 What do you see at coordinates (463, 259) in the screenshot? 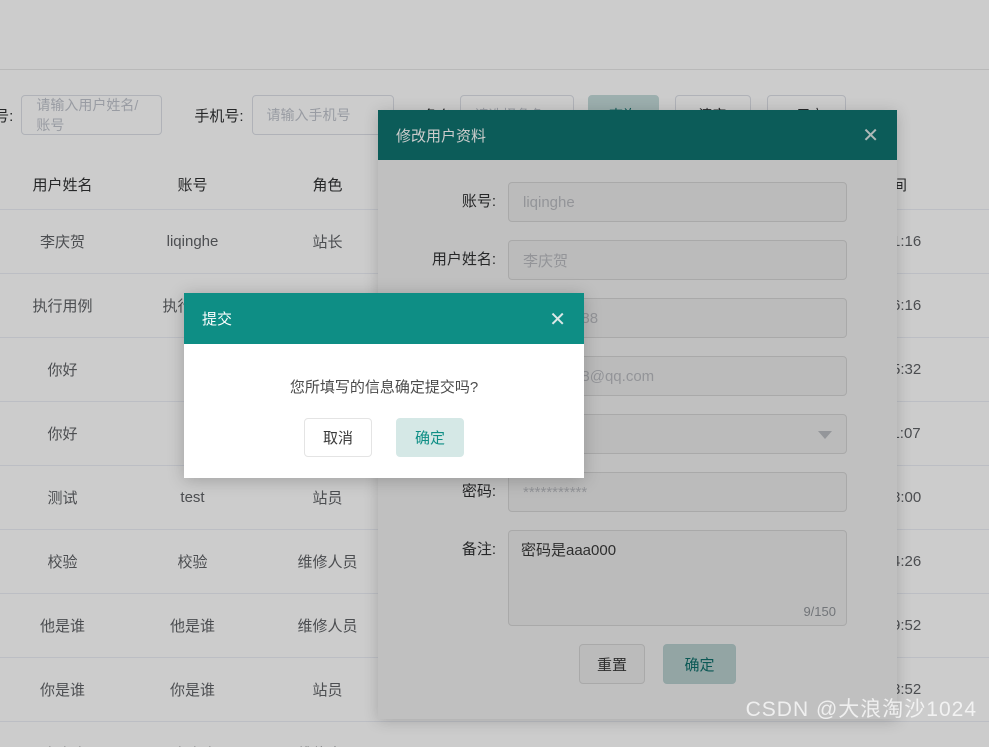
I see `field-username-label: 用户姓名:` at bounding box center [463, 259].